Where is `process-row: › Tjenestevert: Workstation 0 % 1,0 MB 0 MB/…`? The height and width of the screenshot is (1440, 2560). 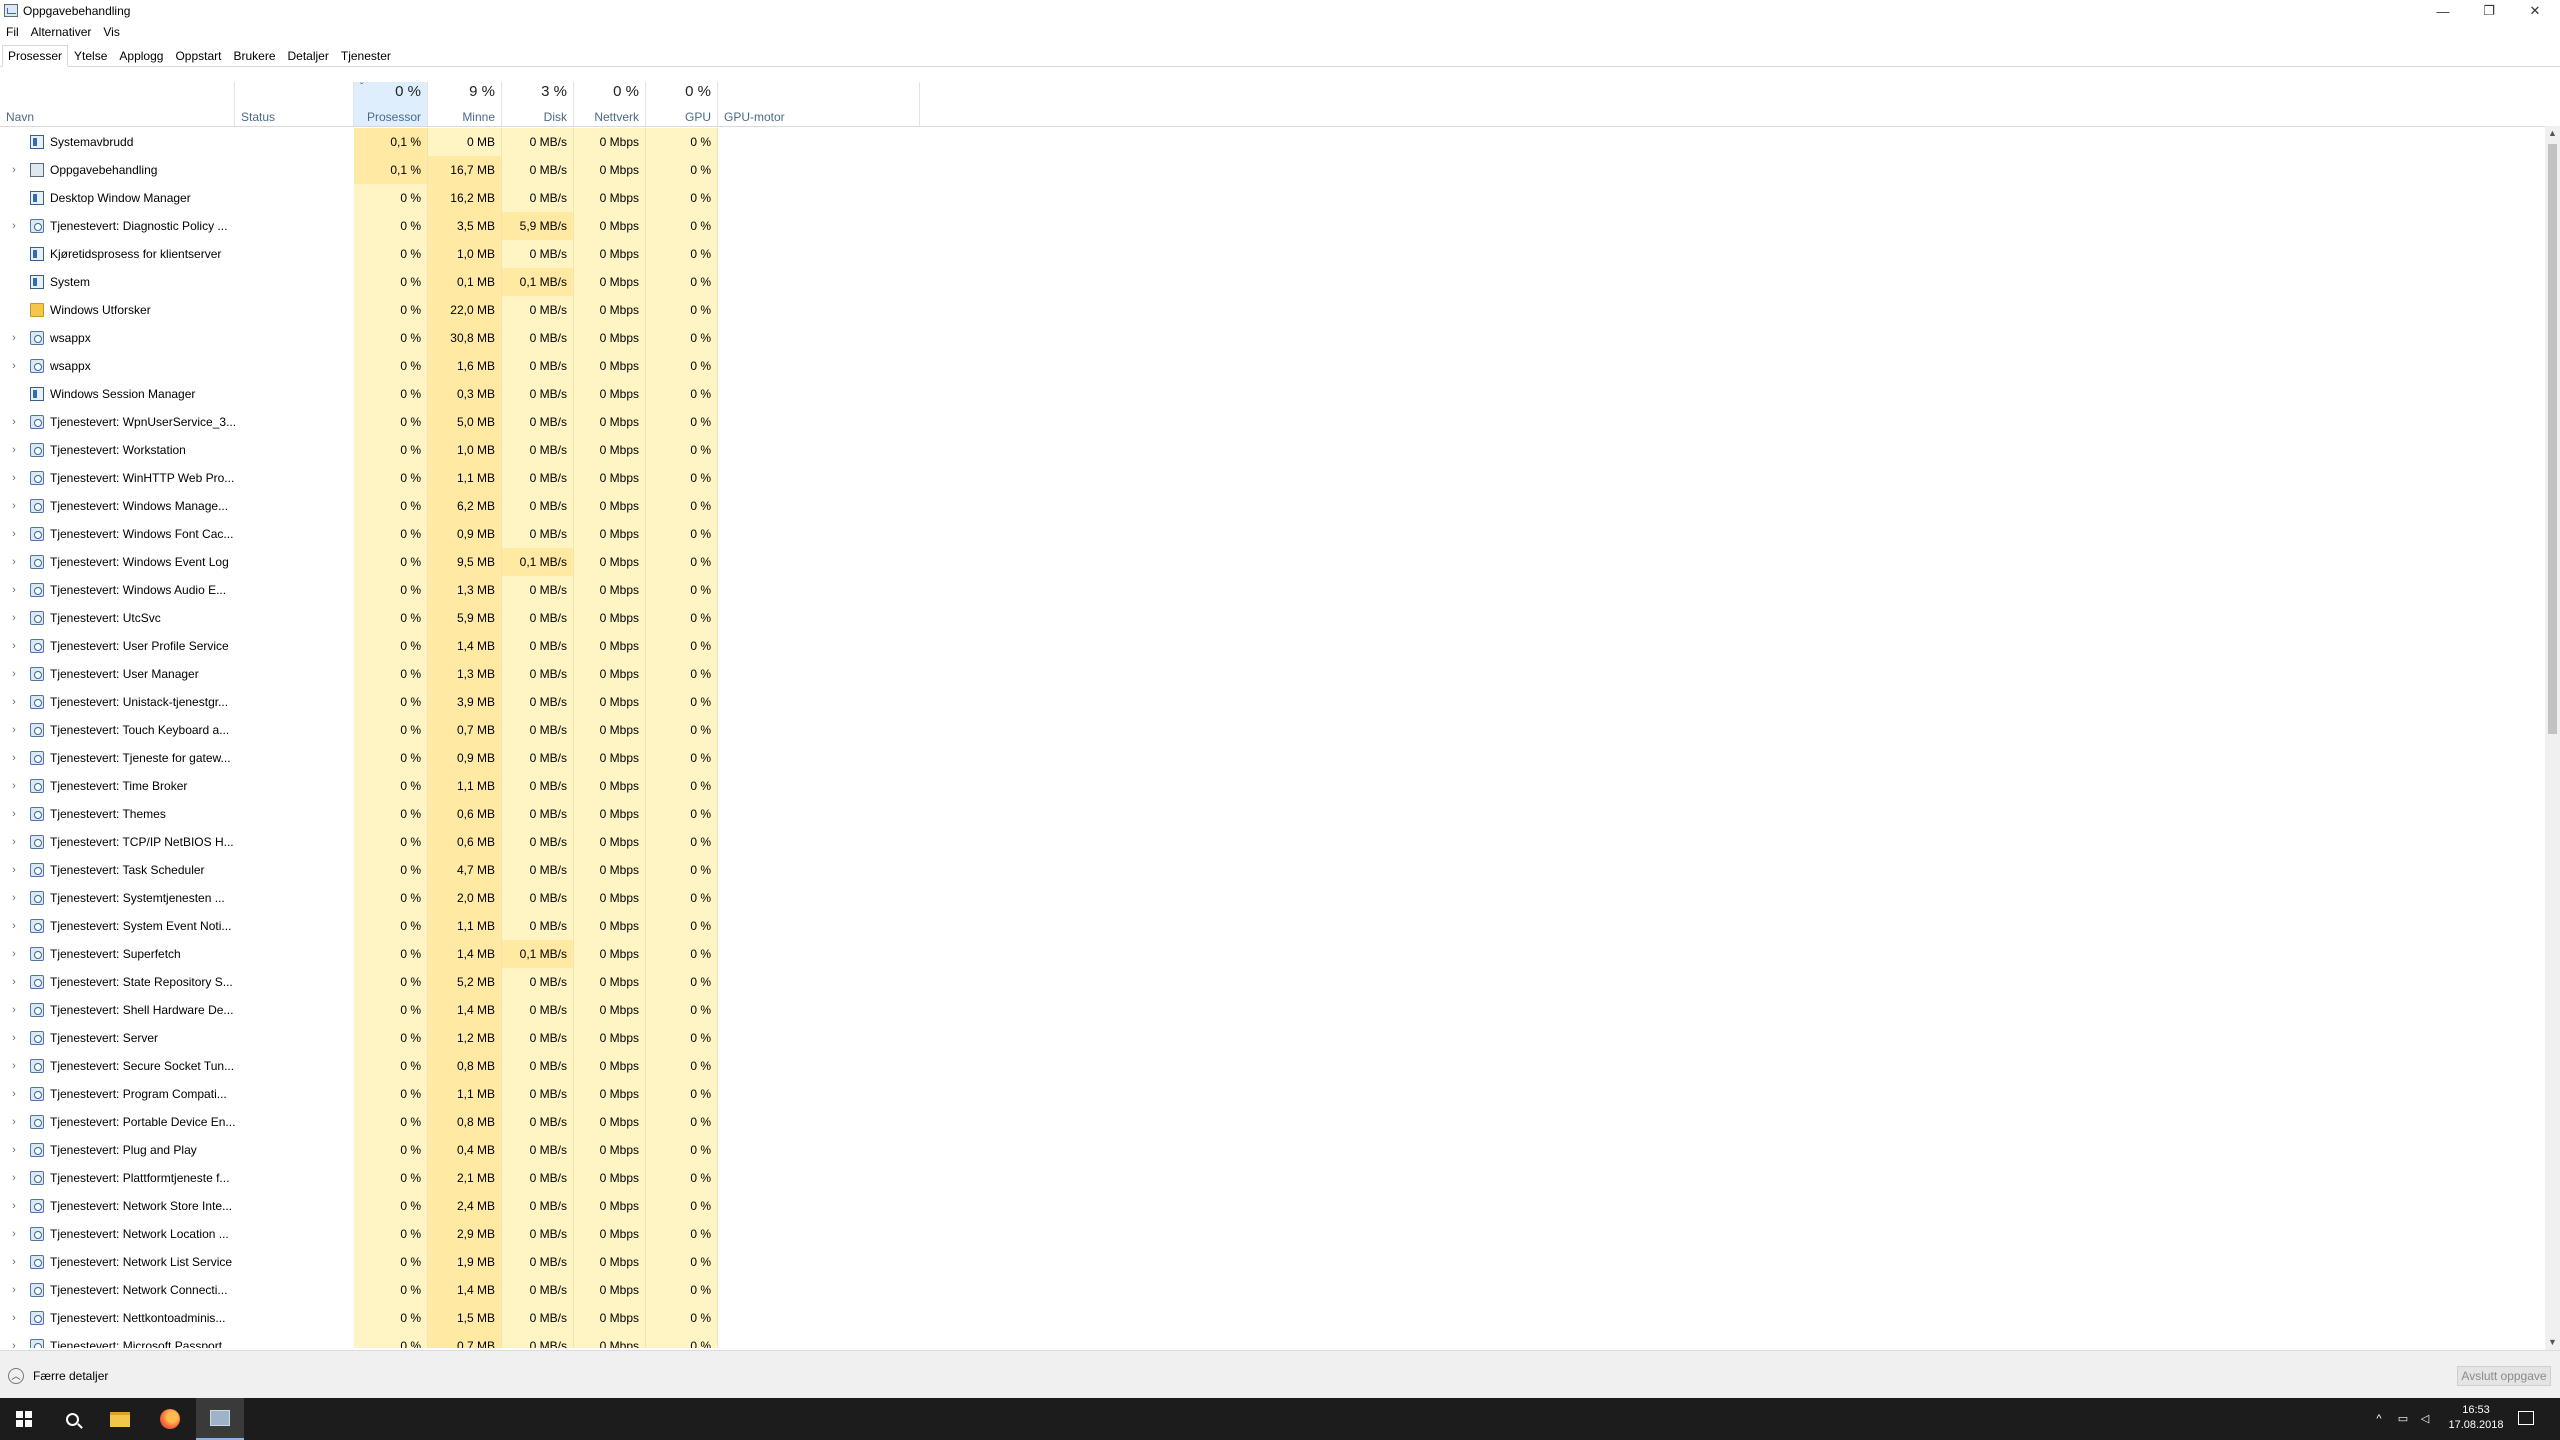
process-row: › Tjenestevert: Workstation 0 % 1,0 MB 0 MB/… is located at coordinates (1272, 450).